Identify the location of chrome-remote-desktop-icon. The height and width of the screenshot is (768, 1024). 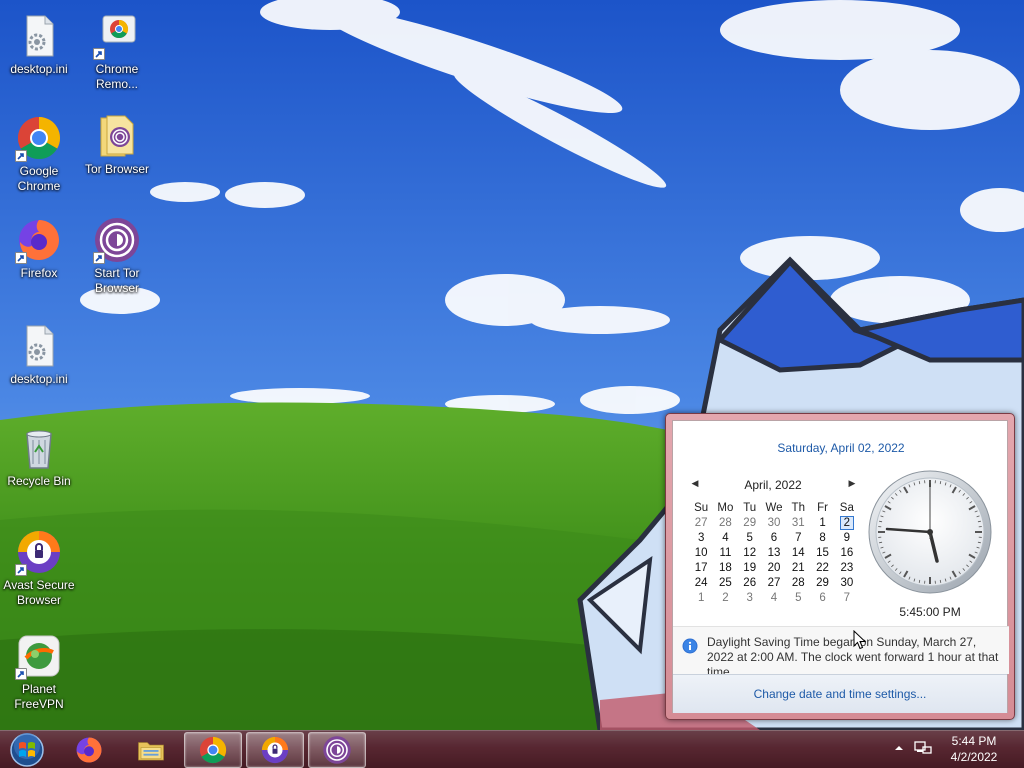
(117, 36).